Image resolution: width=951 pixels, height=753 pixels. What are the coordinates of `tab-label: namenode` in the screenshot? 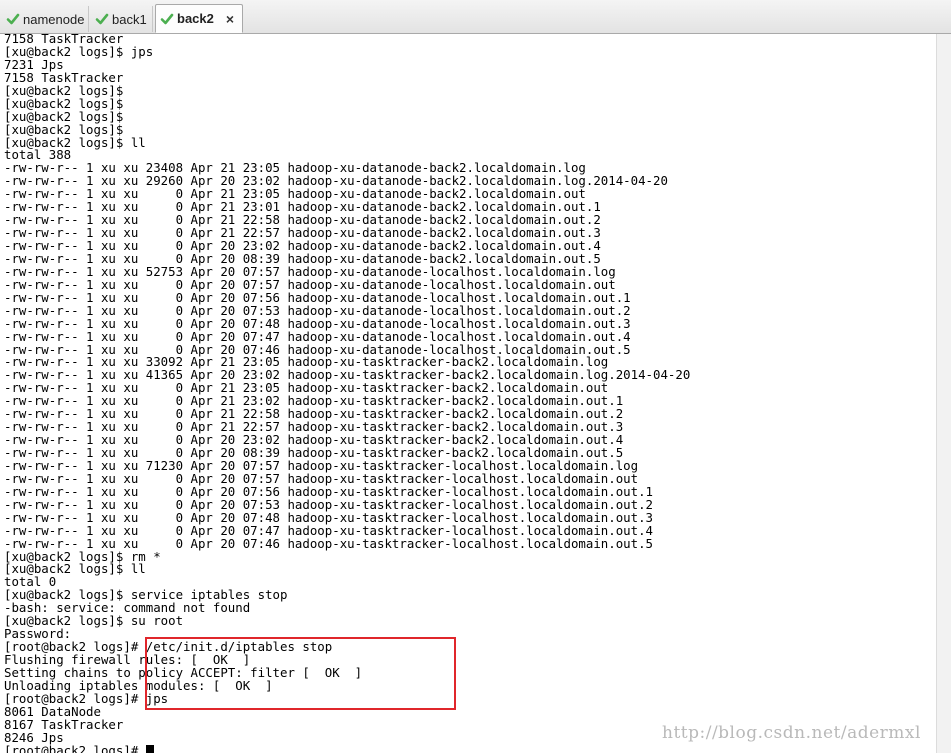 It's located at (54, 19).